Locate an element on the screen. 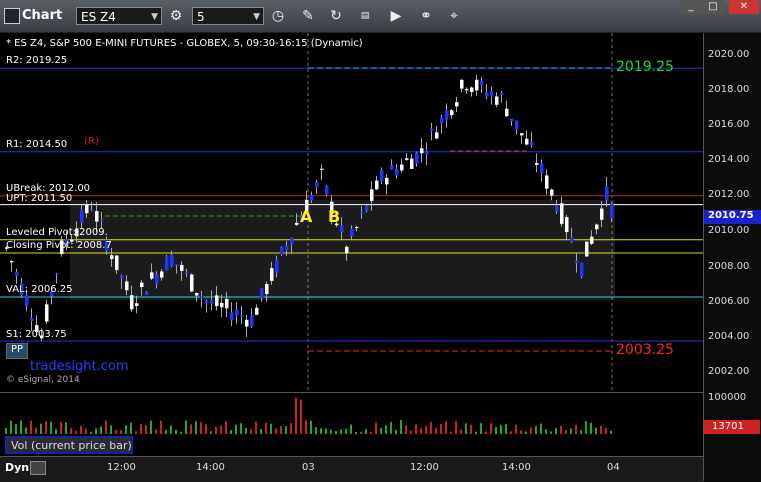 This screenshot has height=482, width=761. zoom-icon is located at coordinates (38, 468).